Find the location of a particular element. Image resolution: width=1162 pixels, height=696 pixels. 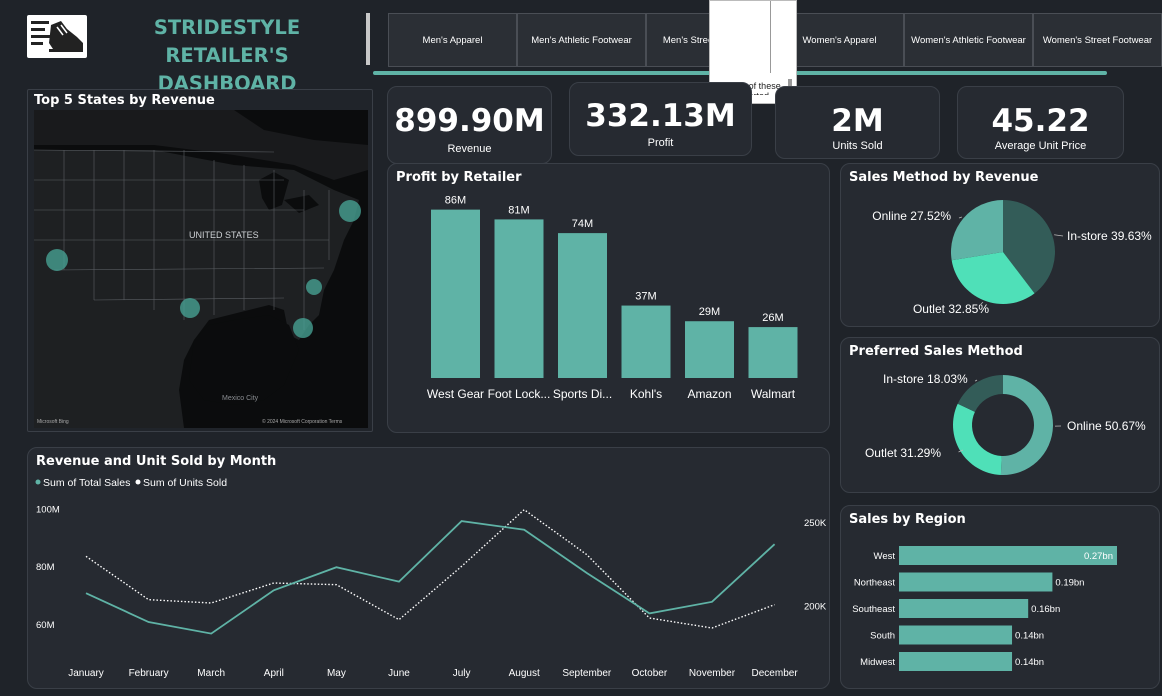

country-label: UNITED STATES is located at coordinates (224, 235).